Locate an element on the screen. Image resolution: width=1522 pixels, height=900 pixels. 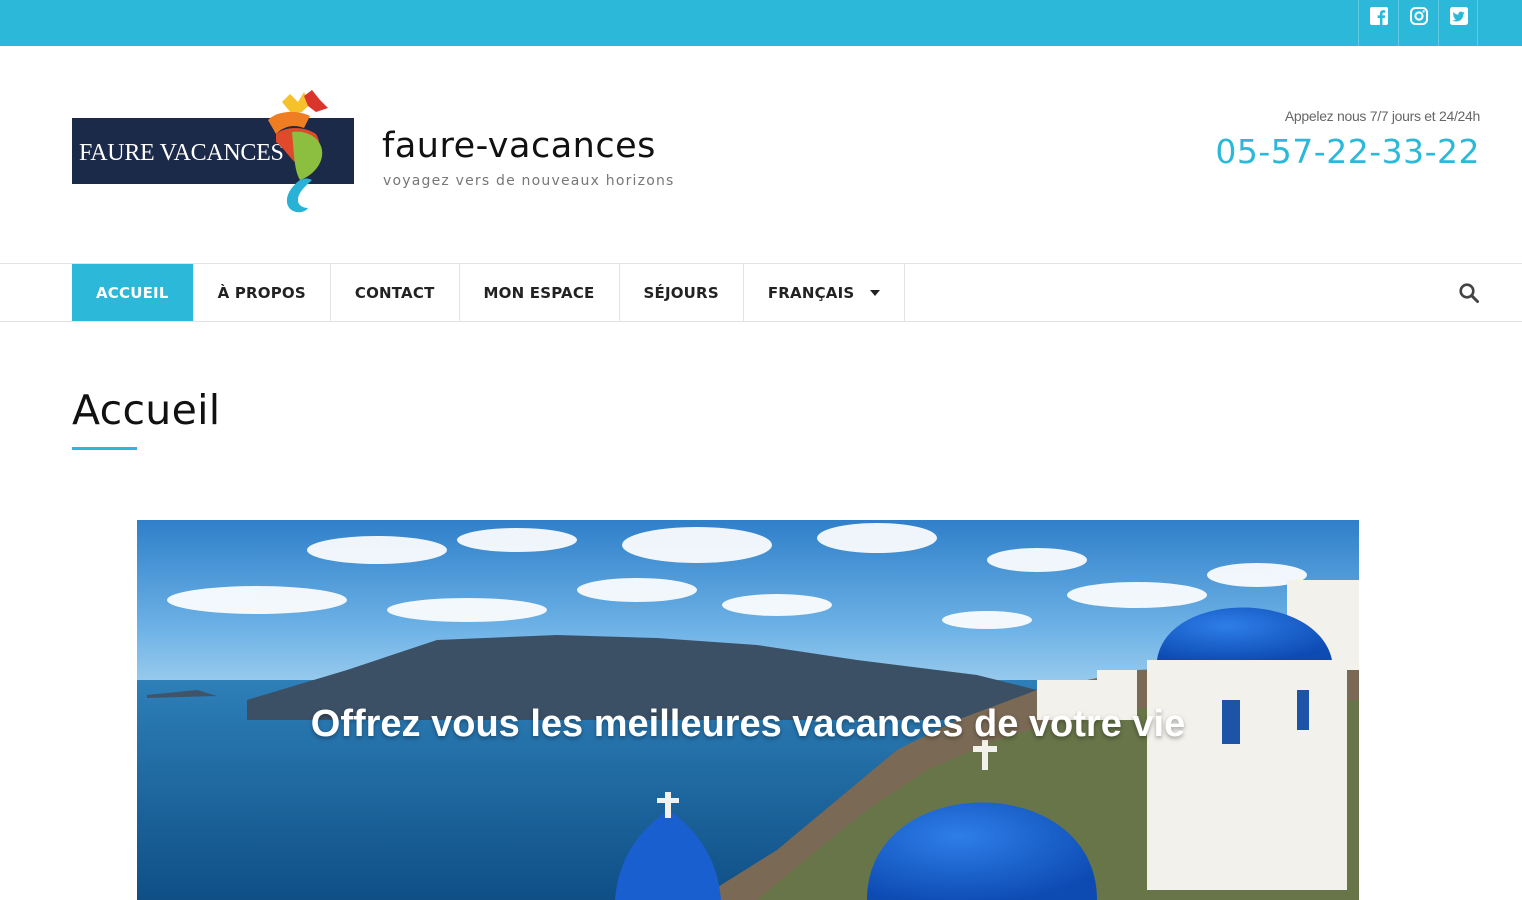
facebook-icon is located at coordinates (1379, 16).